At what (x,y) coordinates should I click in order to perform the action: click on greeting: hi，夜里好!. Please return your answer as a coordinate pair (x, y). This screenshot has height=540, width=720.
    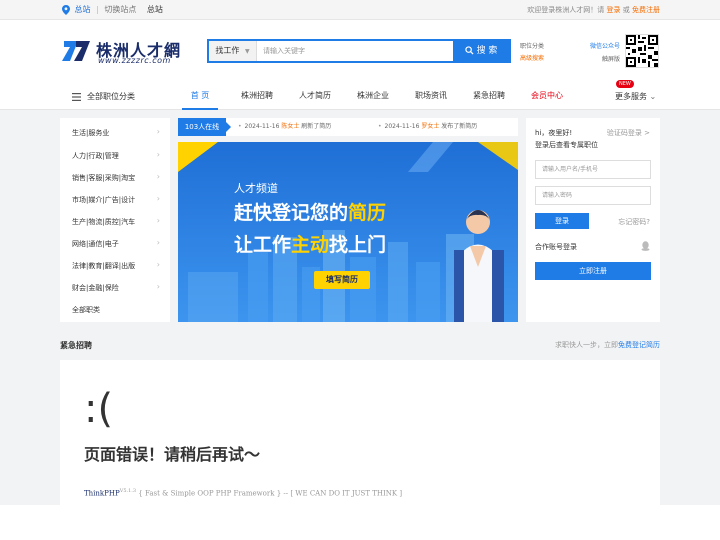
    Looking at the image, I should click on (554, 133).